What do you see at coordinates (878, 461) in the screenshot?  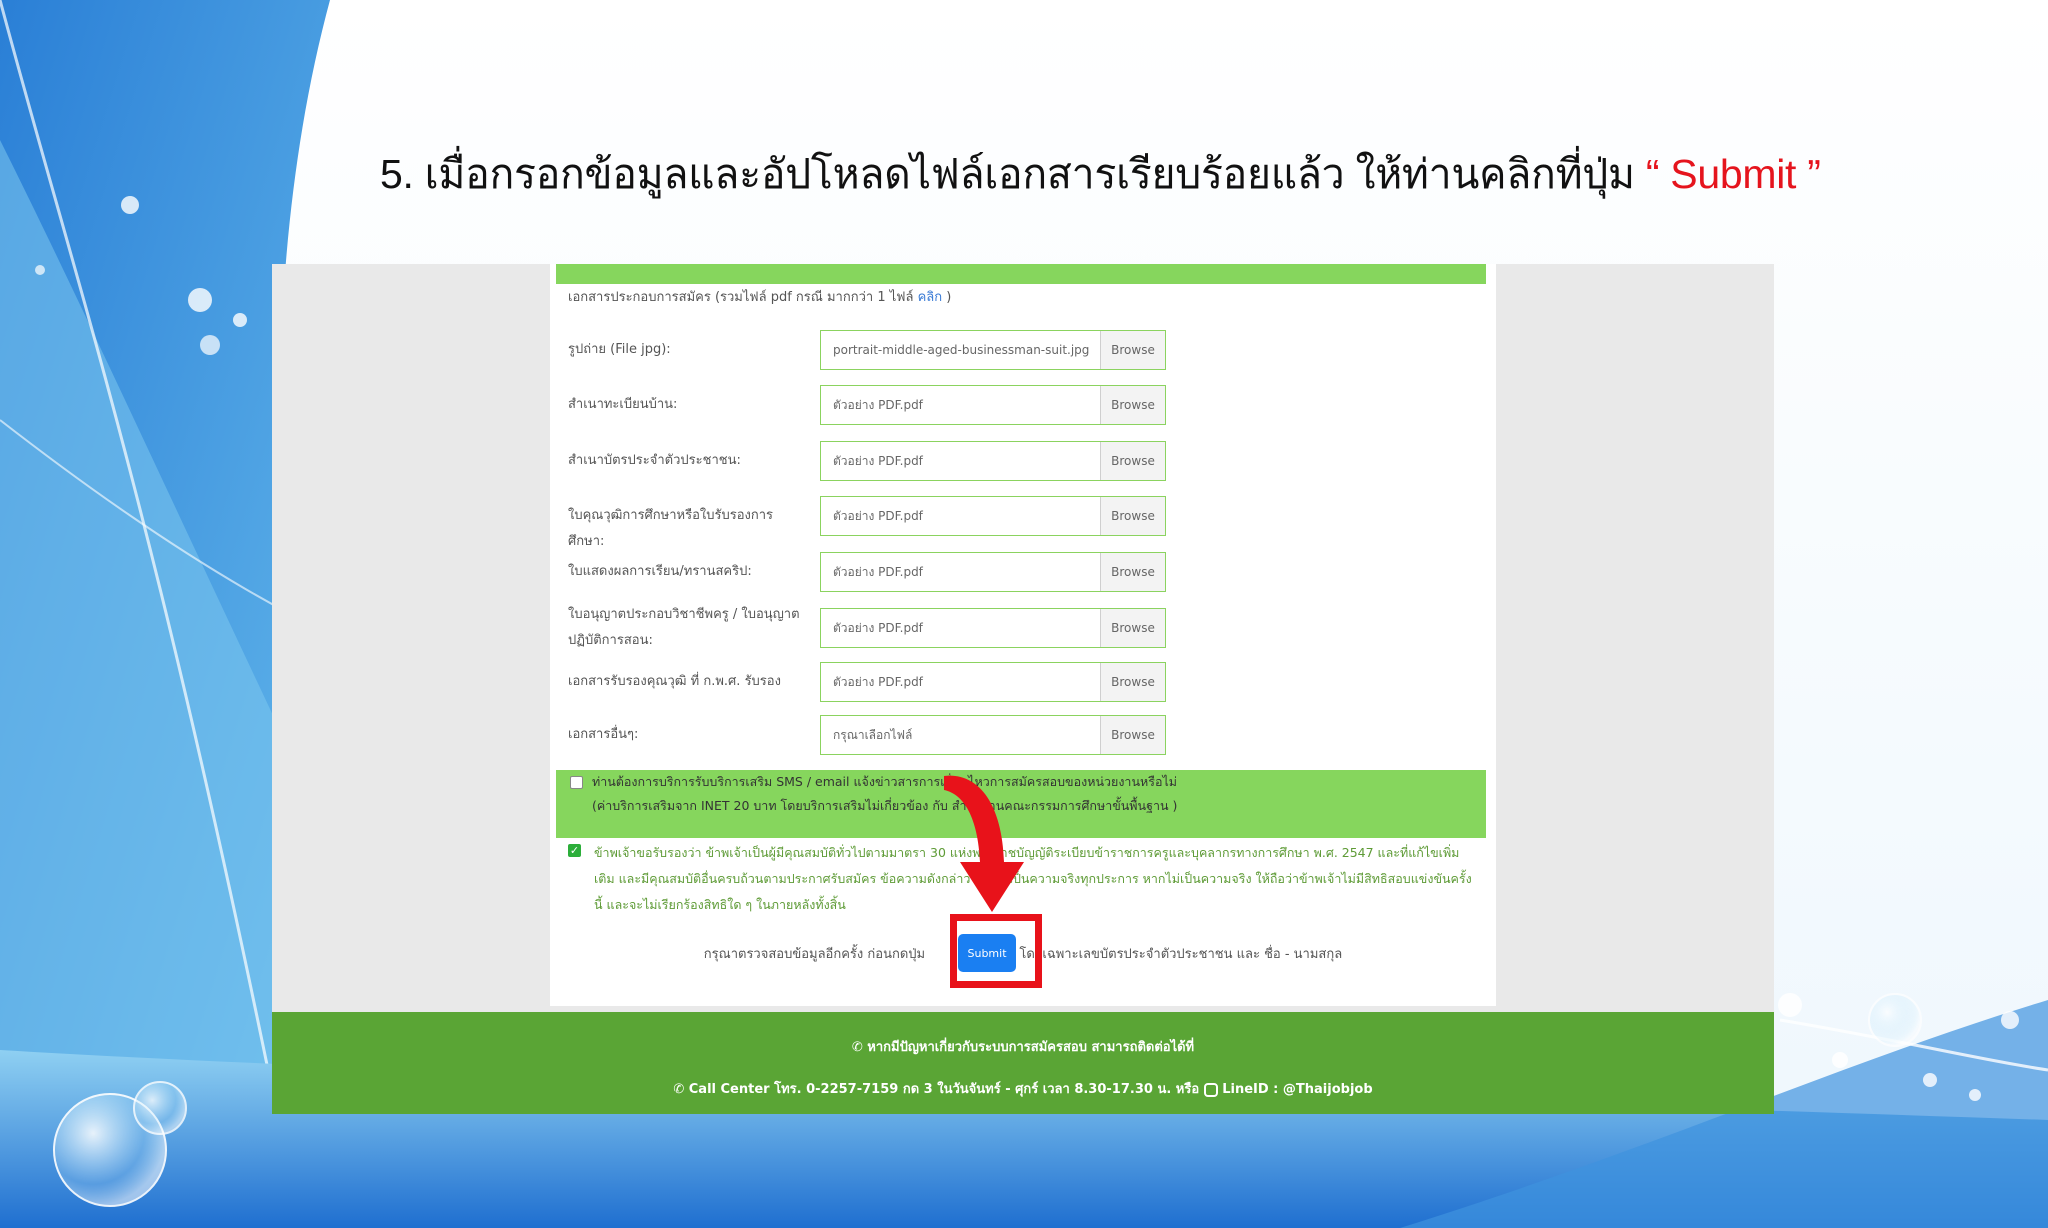 I see `file-name-id-card: ตัวอย่าง PDF.pdf` at bounding box center [878, 461].